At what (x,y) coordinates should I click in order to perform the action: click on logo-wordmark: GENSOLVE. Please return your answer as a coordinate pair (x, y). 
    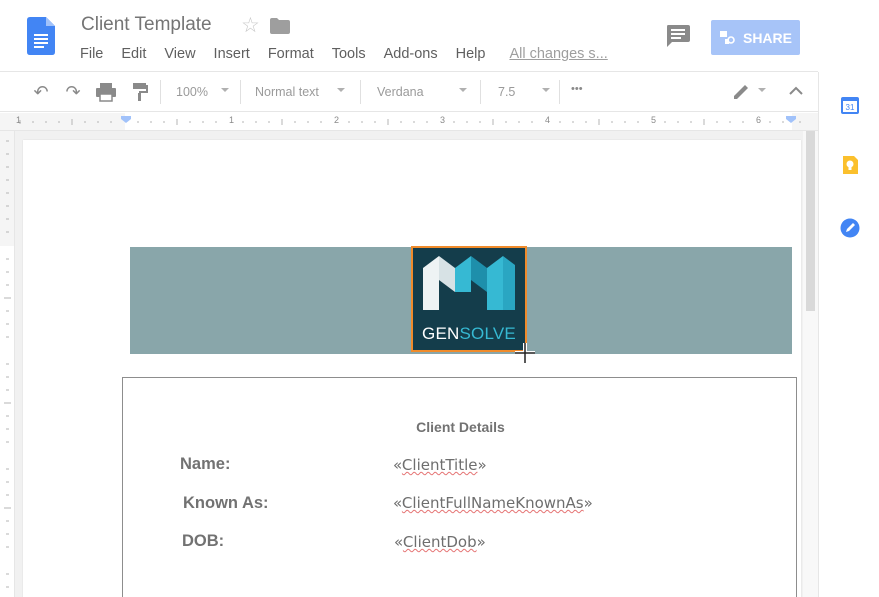
    Looking at the image, I should click on (469, 334).